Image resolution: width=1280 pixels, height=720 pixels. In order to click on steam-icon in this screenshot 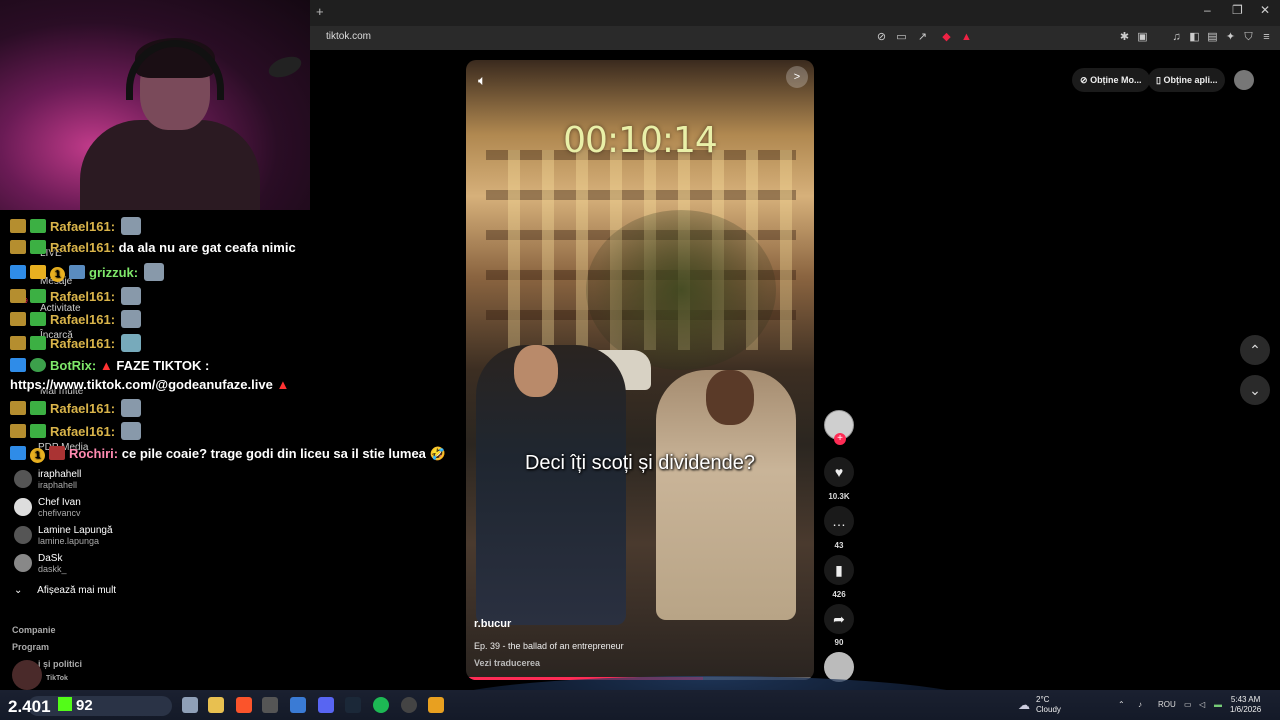, I will do `click(353, 705)`.